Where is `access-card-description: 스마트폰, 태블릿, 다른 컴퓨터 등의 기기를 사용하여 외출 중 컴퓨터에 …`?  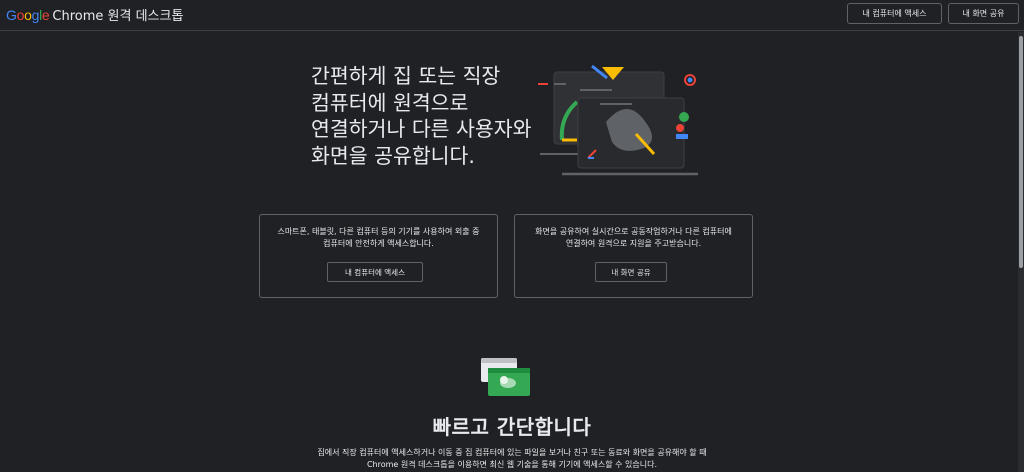 access-card-description: 스마트폰, 태블릿, 다른 컴퓨터 등의 기기를 사용하여 외출 중 컴퓨터에 … is located at coordinates (378, 237).